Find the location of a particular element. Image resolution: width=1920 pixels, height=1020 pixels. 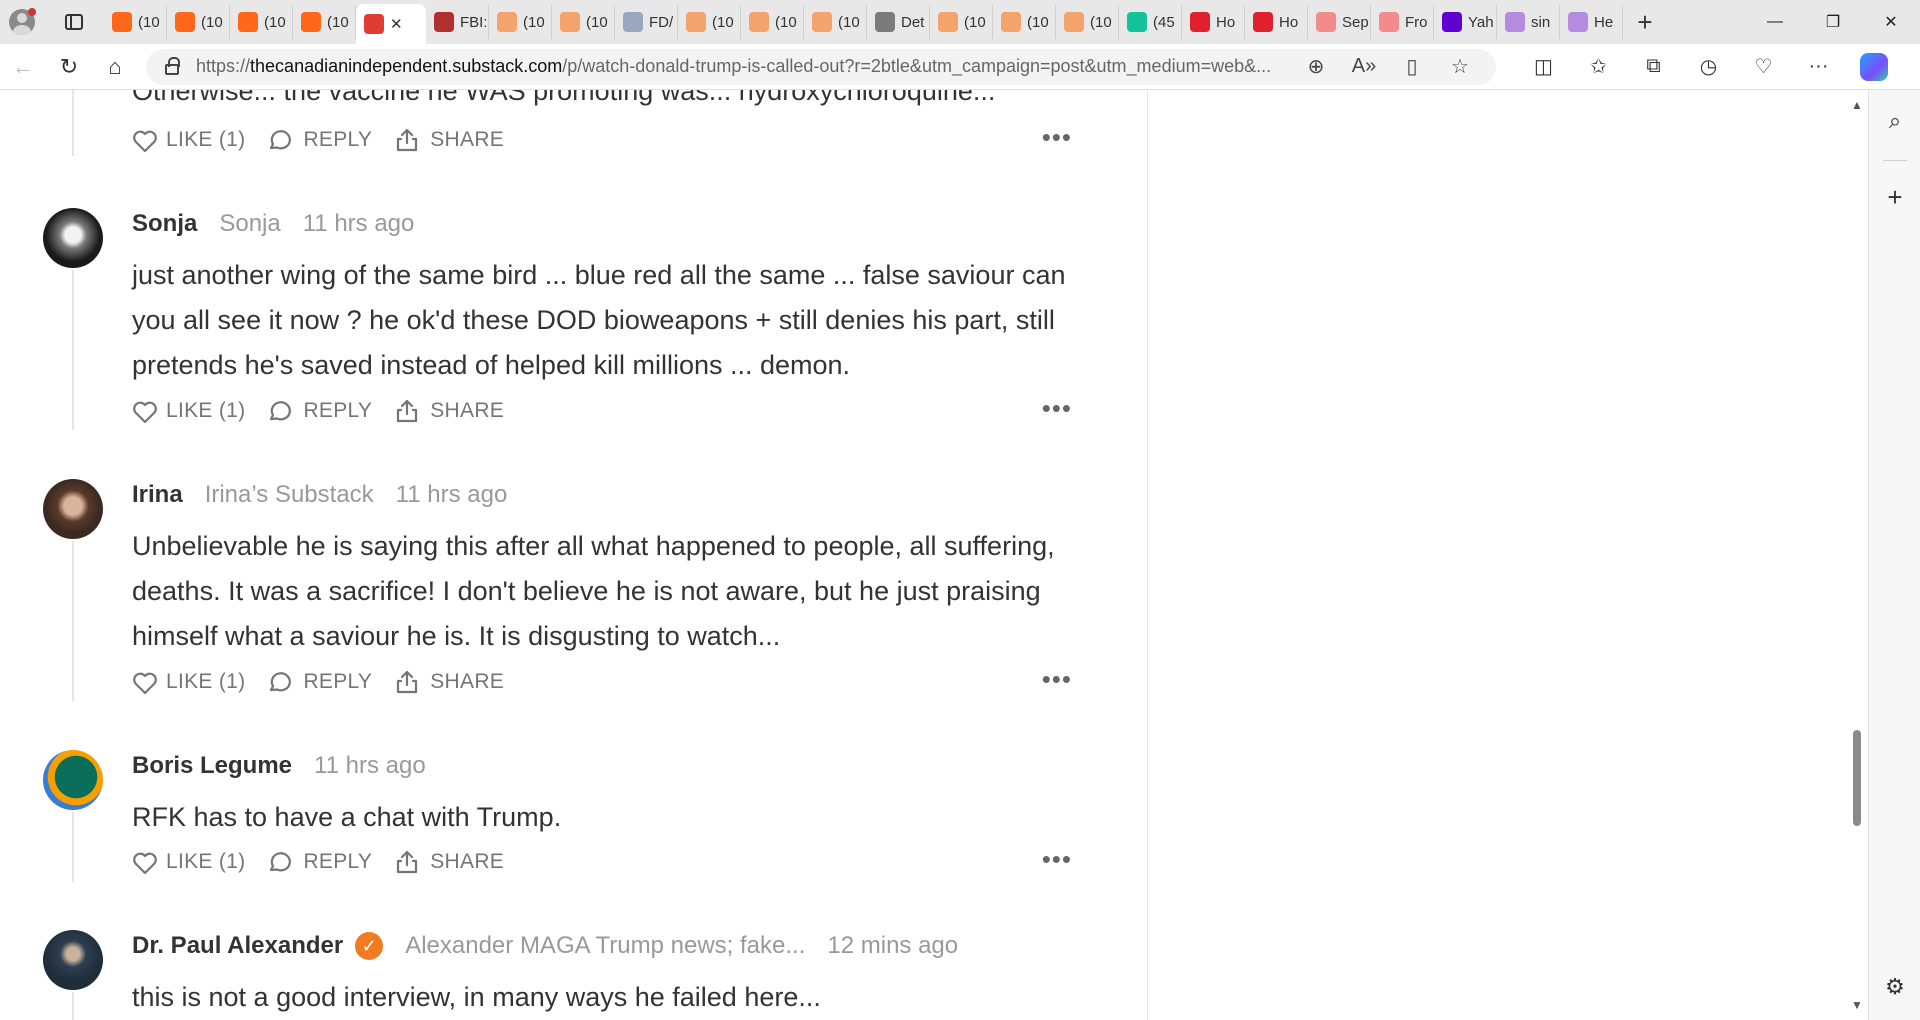

close-tab-icon: ✕ is located at coordinates (396, 24).